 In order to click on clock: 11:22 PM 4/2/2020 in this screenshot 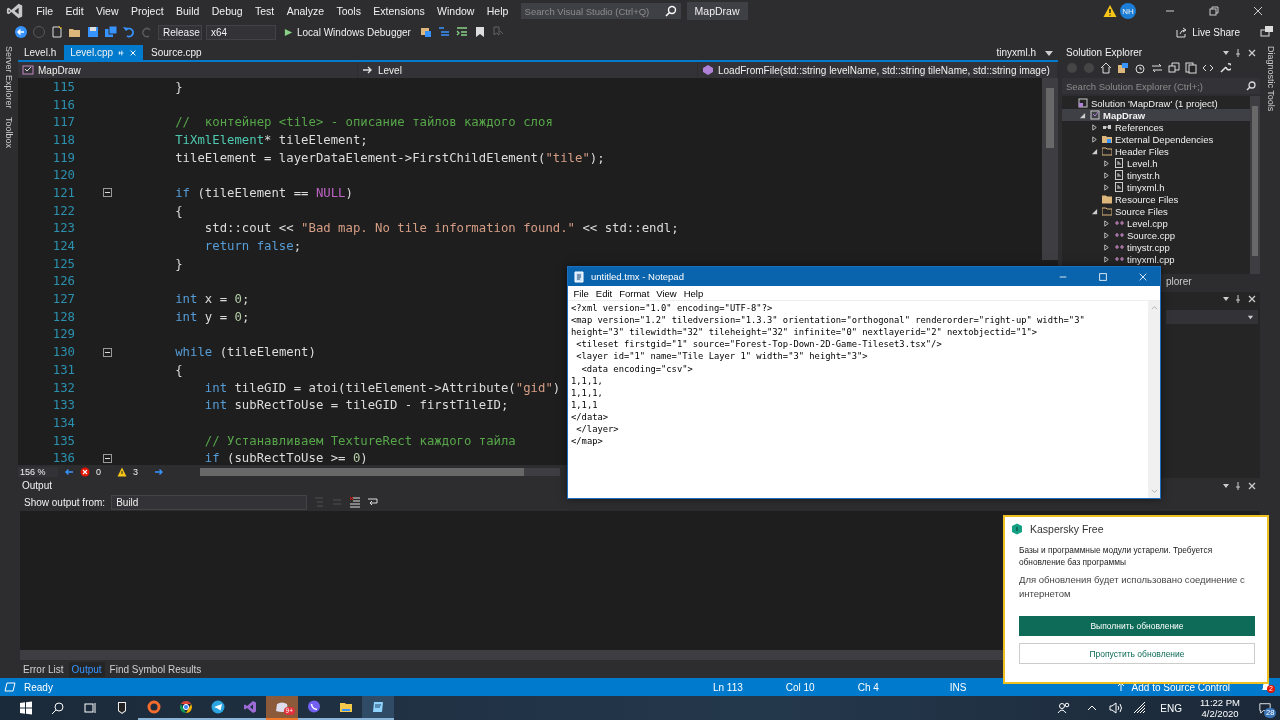, I will do `click(1220, 708)`.